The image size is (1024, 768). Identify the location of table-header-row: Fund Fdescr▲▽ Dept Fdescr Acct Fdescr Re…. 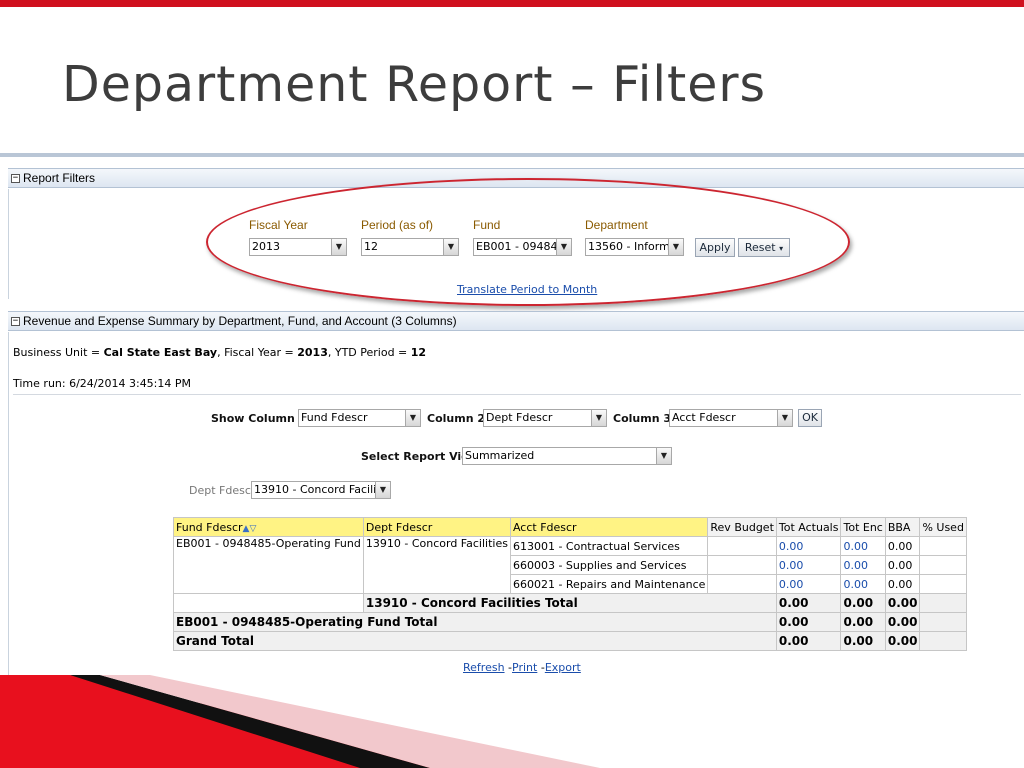
(570, 527).